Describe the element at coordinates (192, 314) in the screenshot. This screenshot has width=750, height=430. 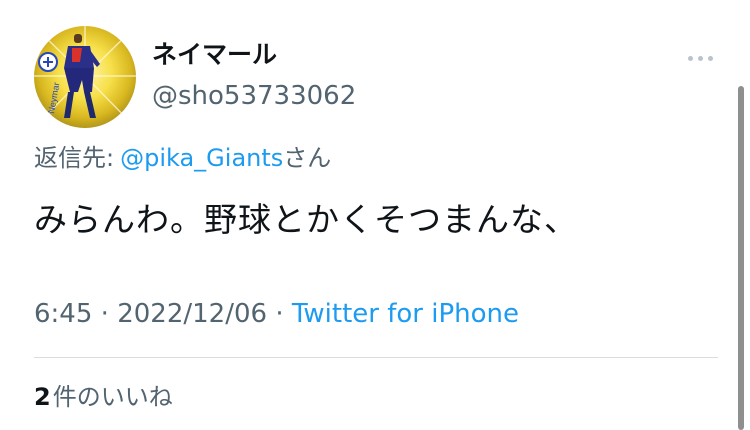
I see `tweet-date: 2022/12/06` at that location.